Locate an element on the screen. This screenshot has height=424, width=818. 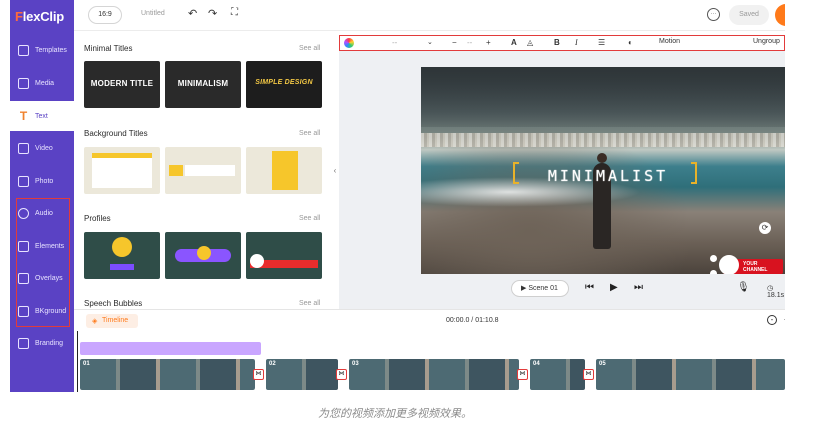
avatar is located at coordinates (729, 264).